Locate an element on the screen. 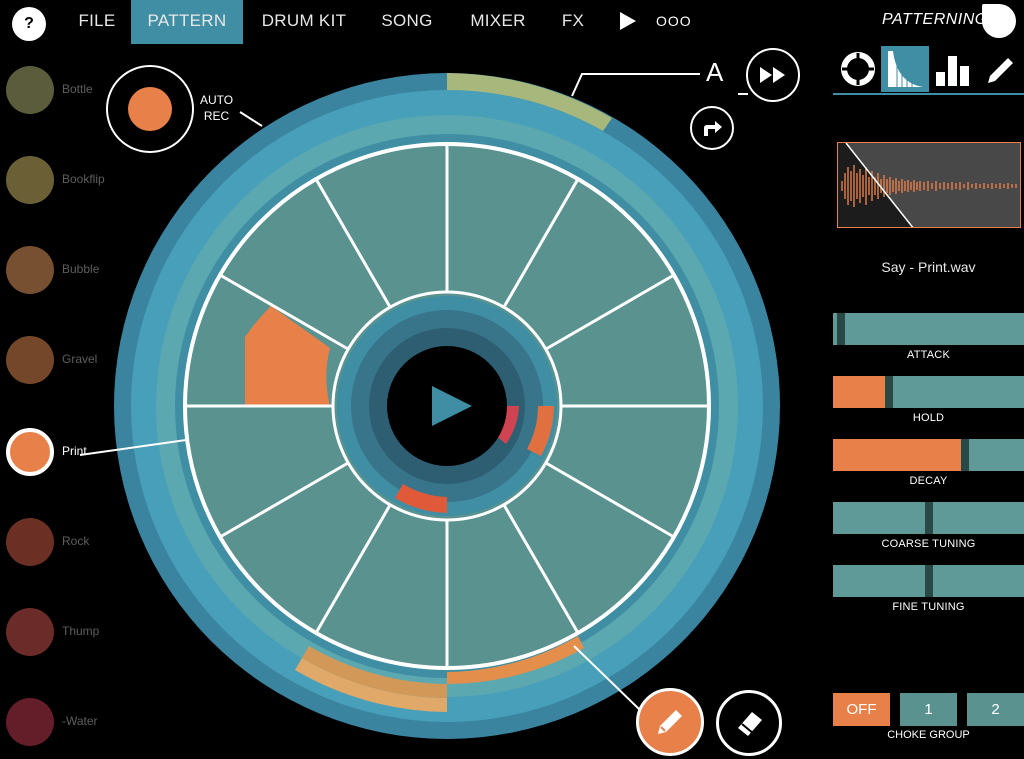 The height and width of the screenshot is (759, 1024). autorec-connector-line is located at coordinates (251, 119).